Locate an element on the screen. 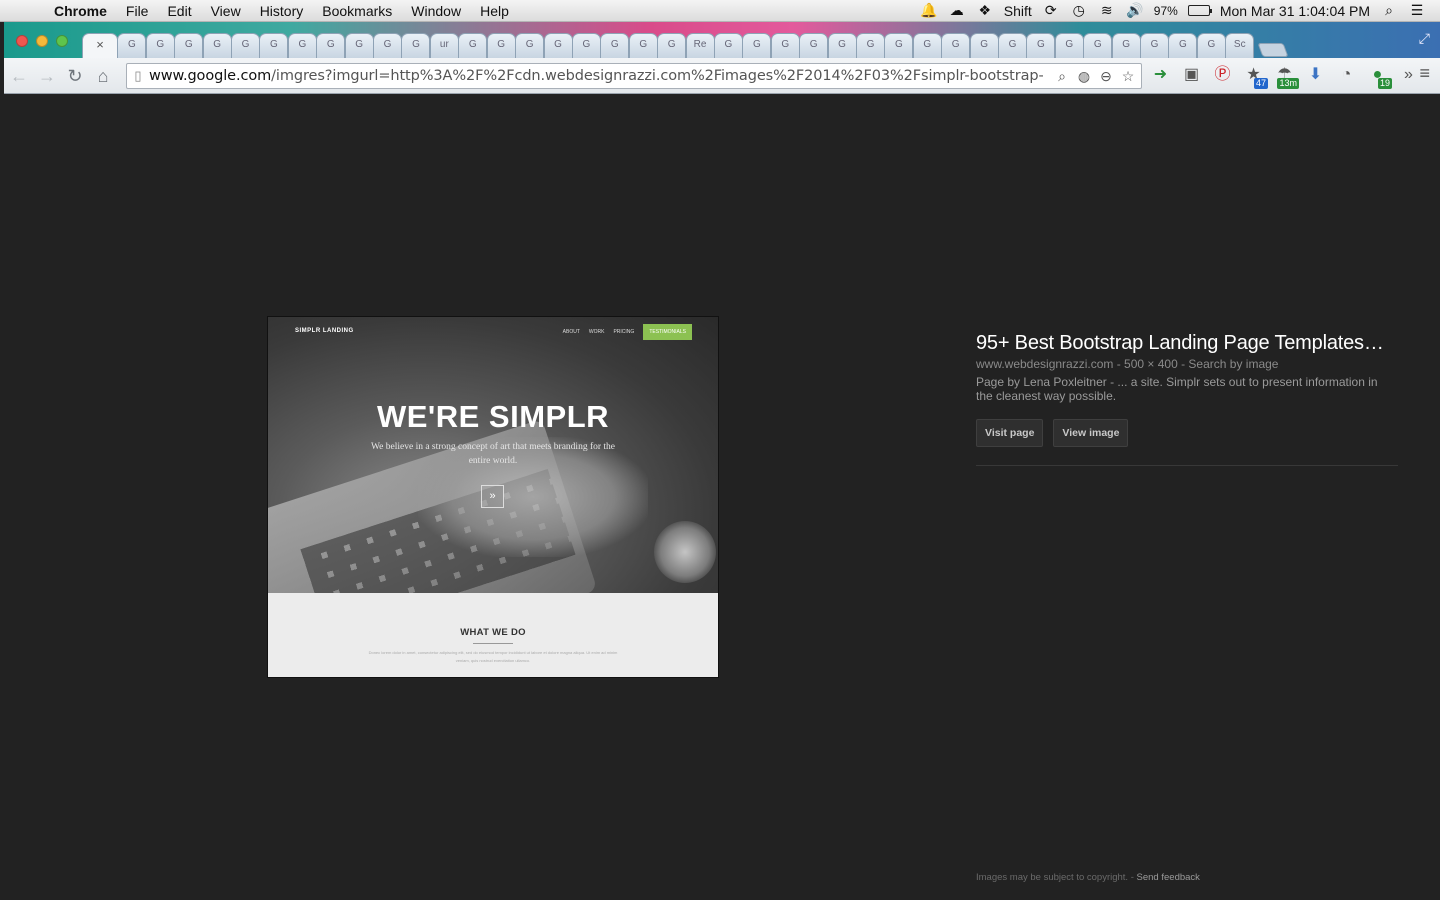 The image size is (1440, 900). menu-window: Window is located at coordinates (436, 11).